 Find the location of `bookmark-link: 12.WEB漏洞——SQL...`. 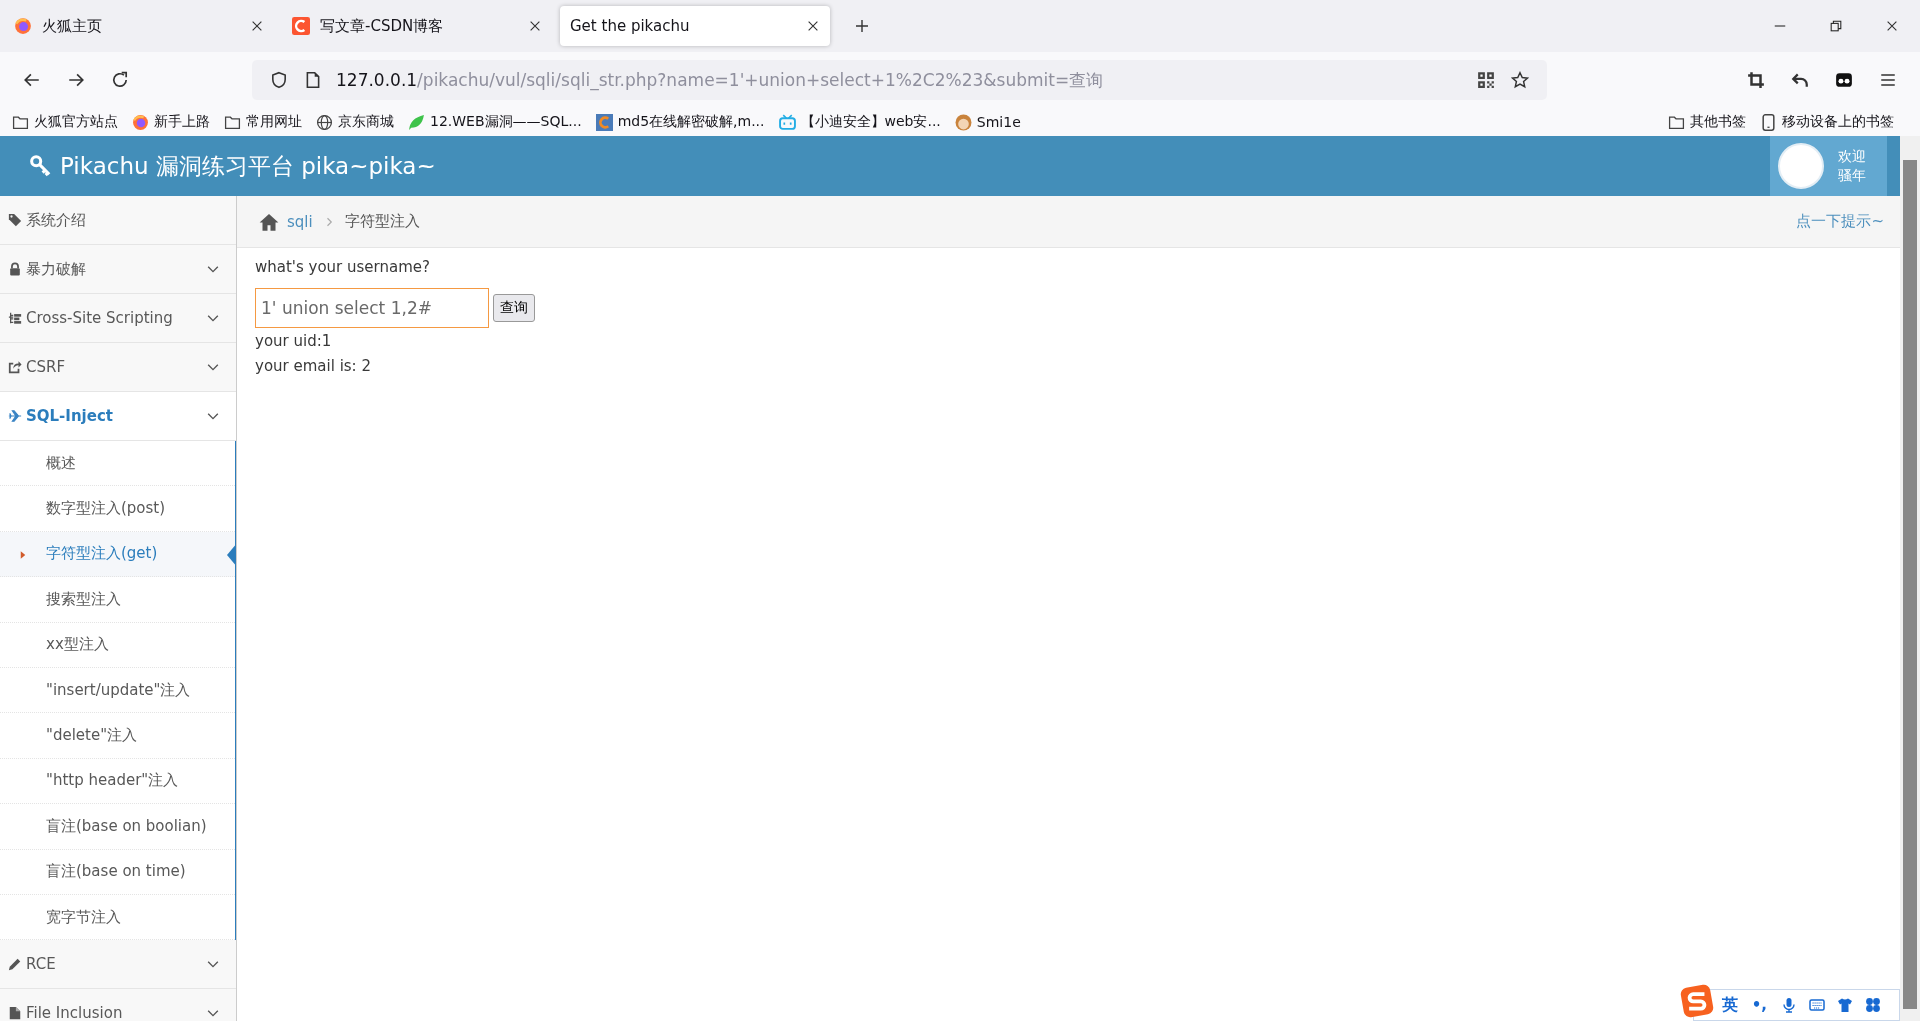

bookmark-link: 12.WEB漏洞——SQL... is located at coordinates (506, 122).